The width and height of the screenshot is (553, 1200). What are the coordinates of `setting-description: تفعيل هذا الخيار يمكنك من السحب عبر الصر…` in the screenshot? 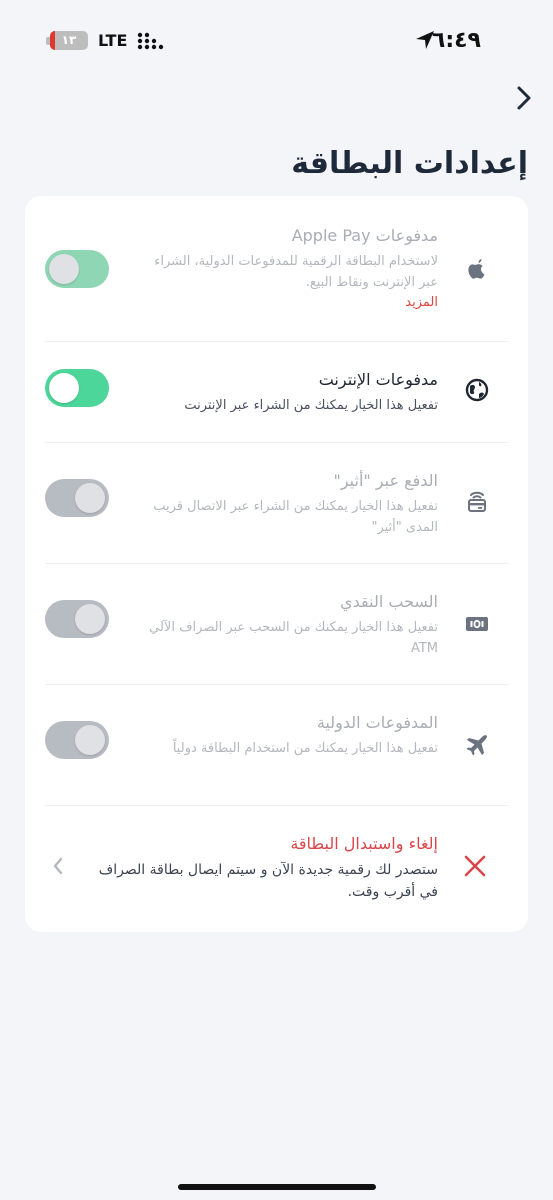 It's located at (293, 638).